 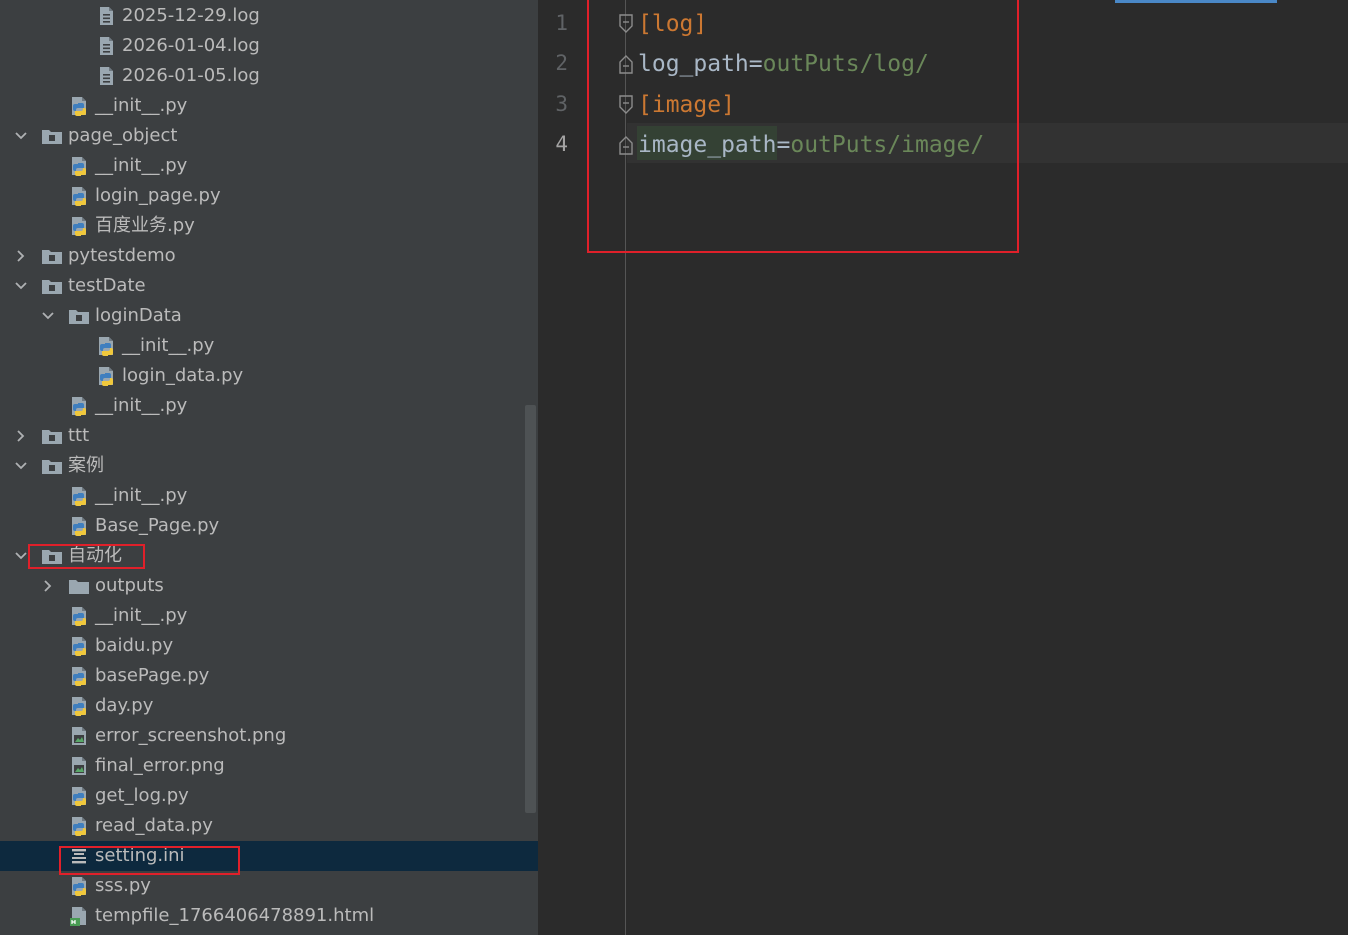 I want to click on code-line: [image], so click(x=686, y=105).